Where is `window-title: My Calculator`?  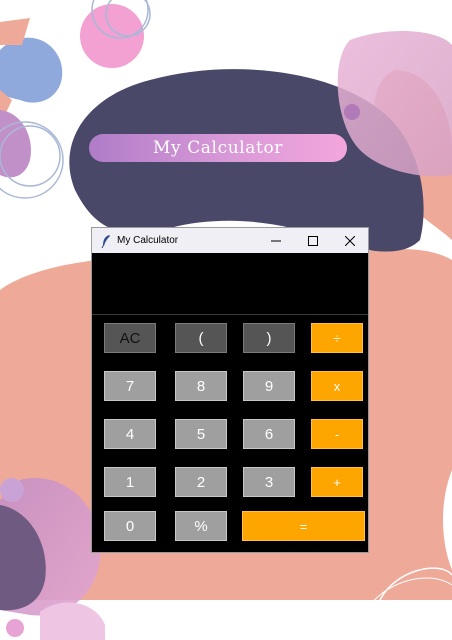
window-title: My Calculator is located at coordinates (148, 240).